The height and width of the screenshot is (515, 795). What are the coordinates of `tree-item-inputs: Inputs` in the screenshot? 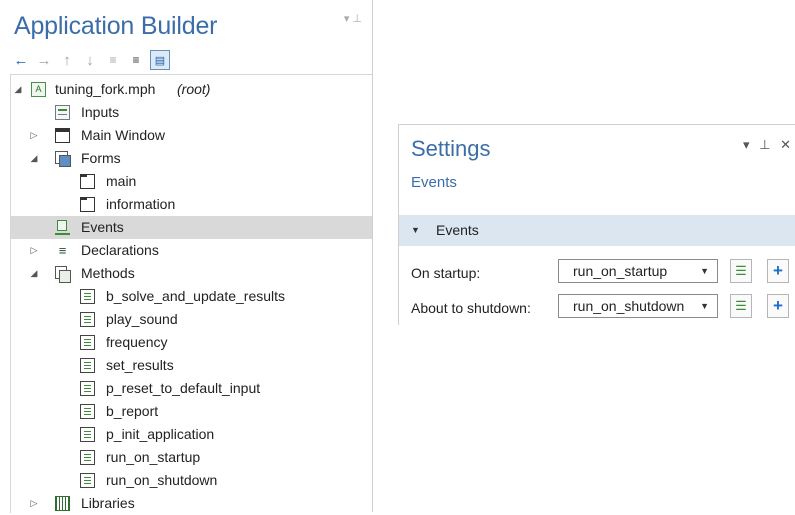 It's located at (191, 112).